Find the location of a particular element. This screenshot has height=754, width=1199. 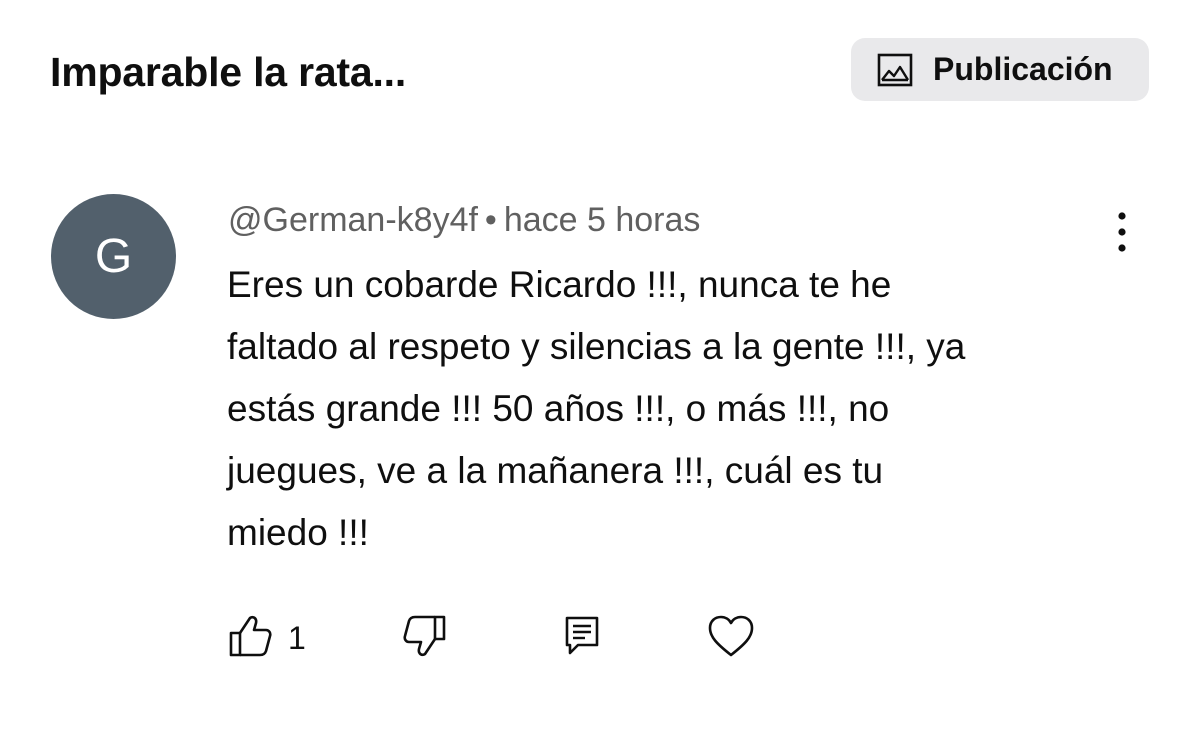

avatar-letter: G is located at coordinates (113, 256).